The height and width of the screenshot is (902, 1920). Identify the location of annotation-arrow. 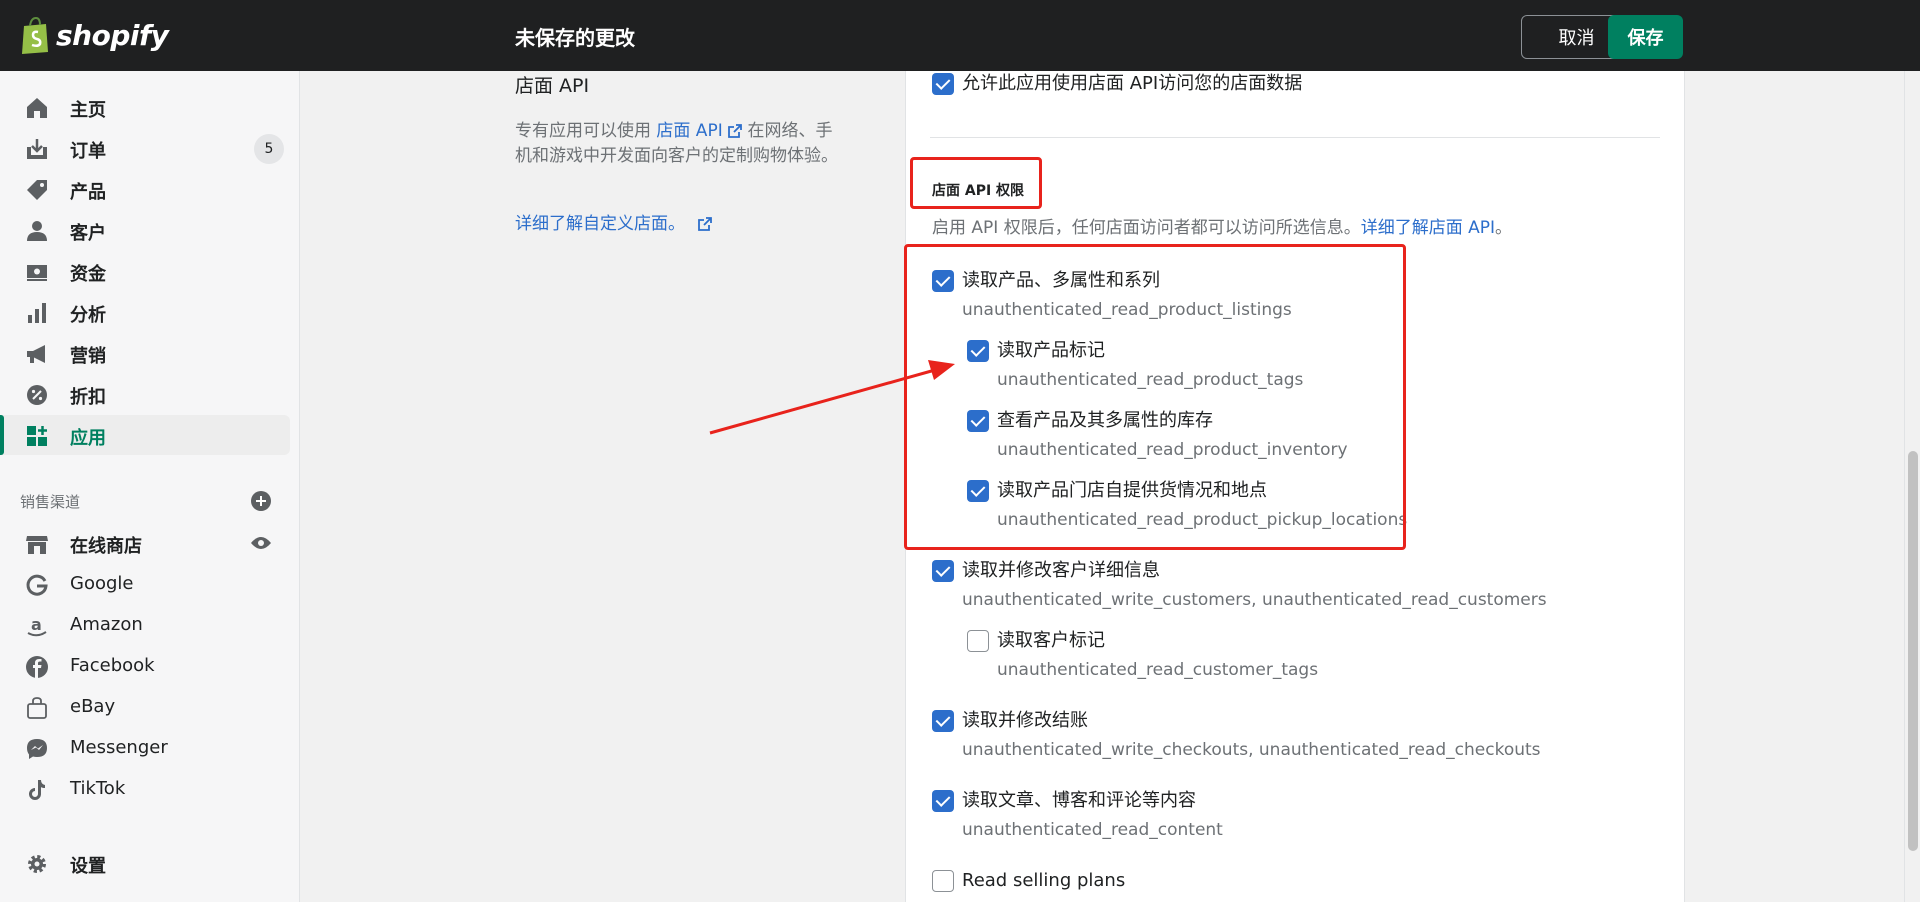
(832, 397).